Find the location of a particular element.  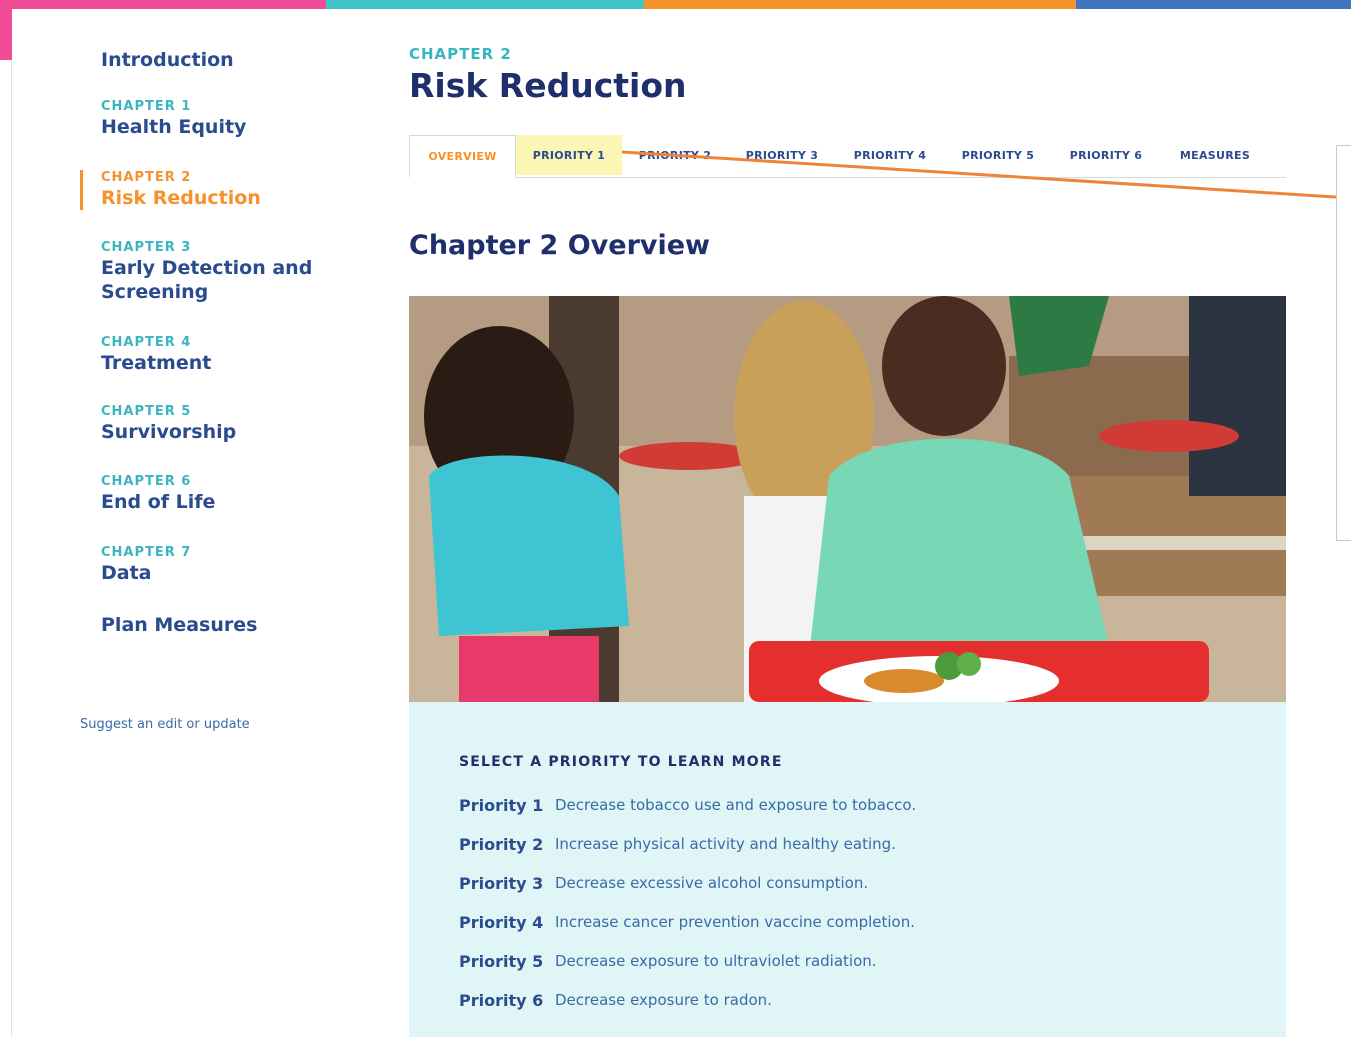

priority-link-6: Priority 6 Decrease exposure to radon. is located at coordinates (615, 1000).